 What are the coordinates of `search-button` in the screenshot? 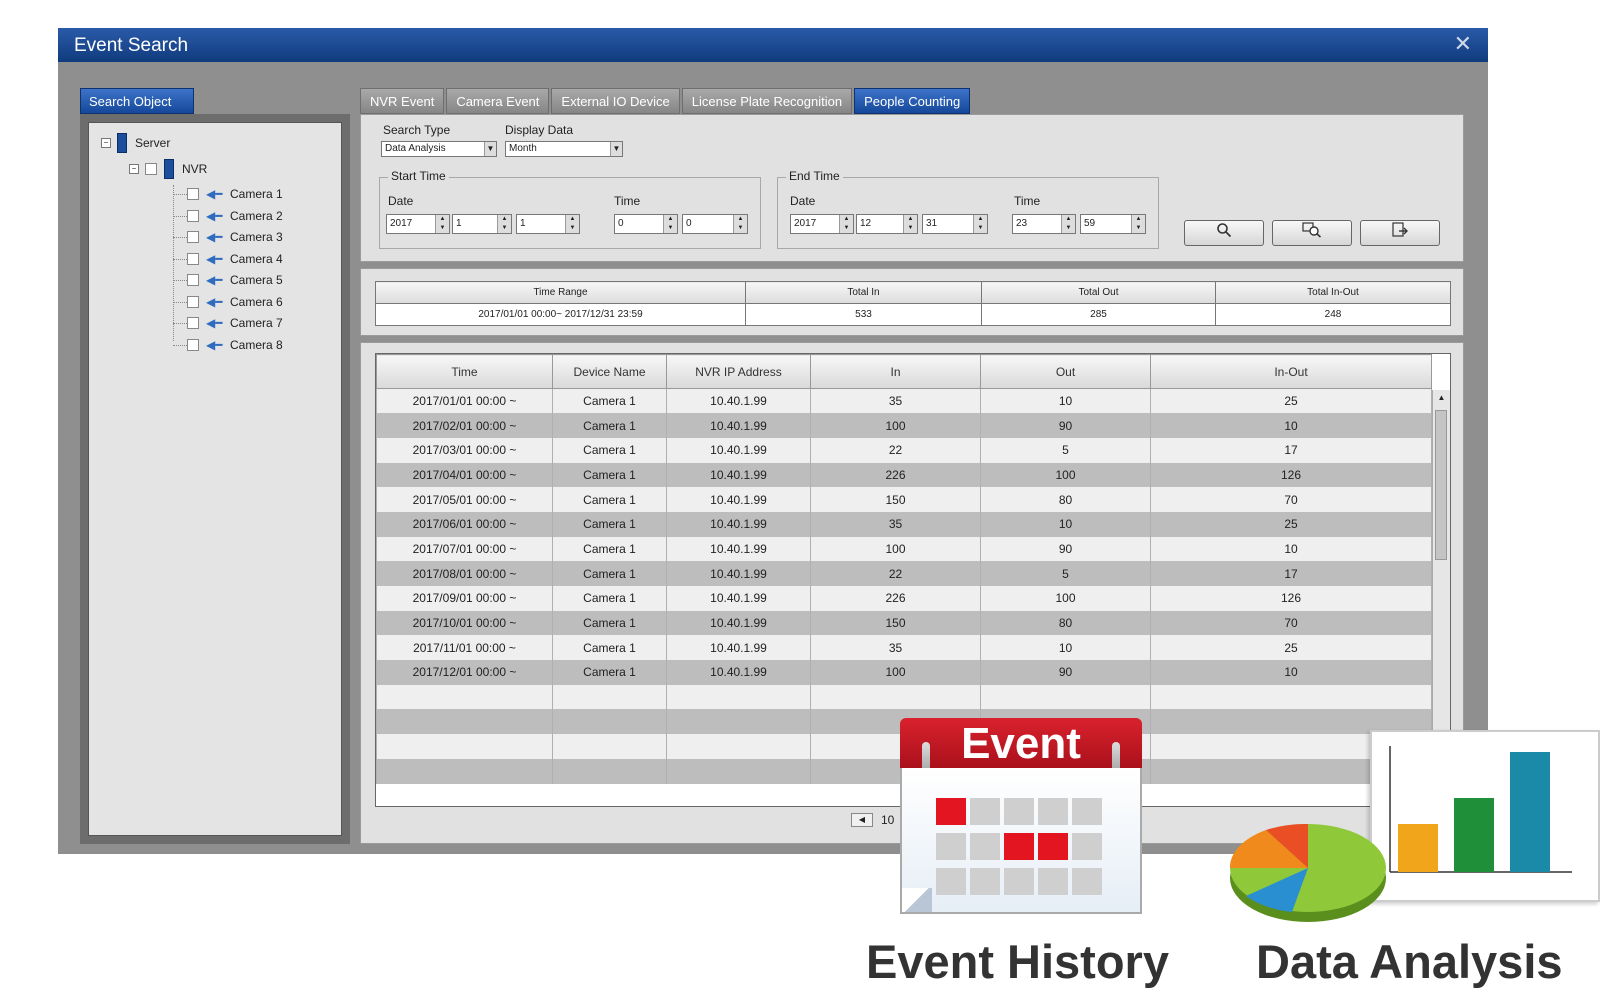 It's located at (1224, 233).